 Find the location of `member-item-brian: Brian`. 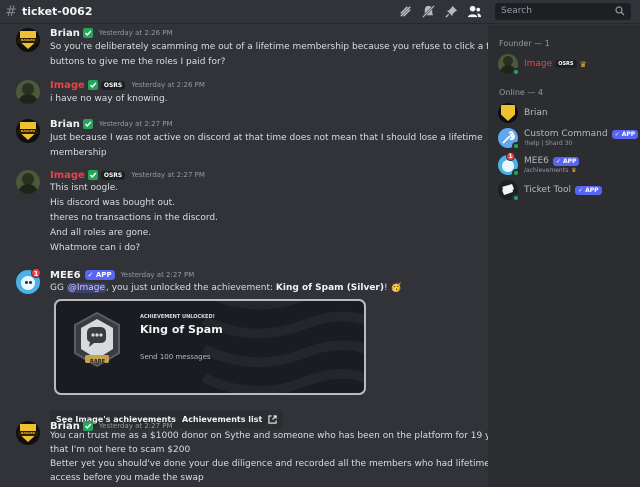

member-item-brian: Brian is located at coordinates (523, 113).